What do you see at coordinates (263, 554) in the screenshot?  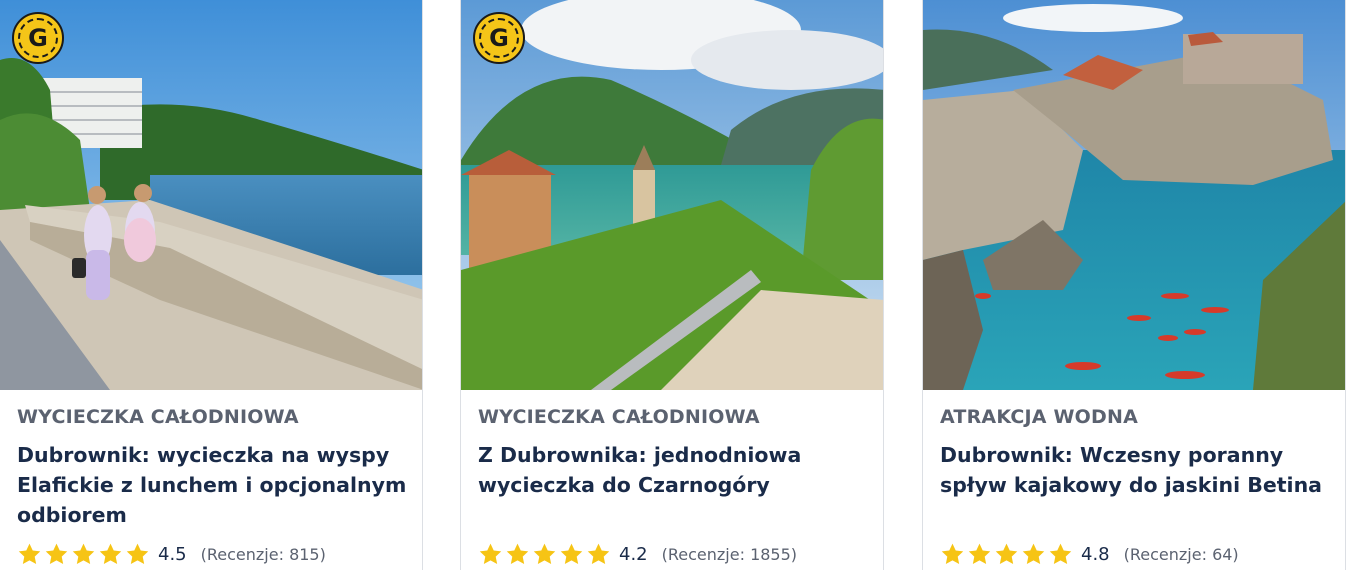 I see `review-count: (Recenzje: 815)` at bounding box center [263, 554].